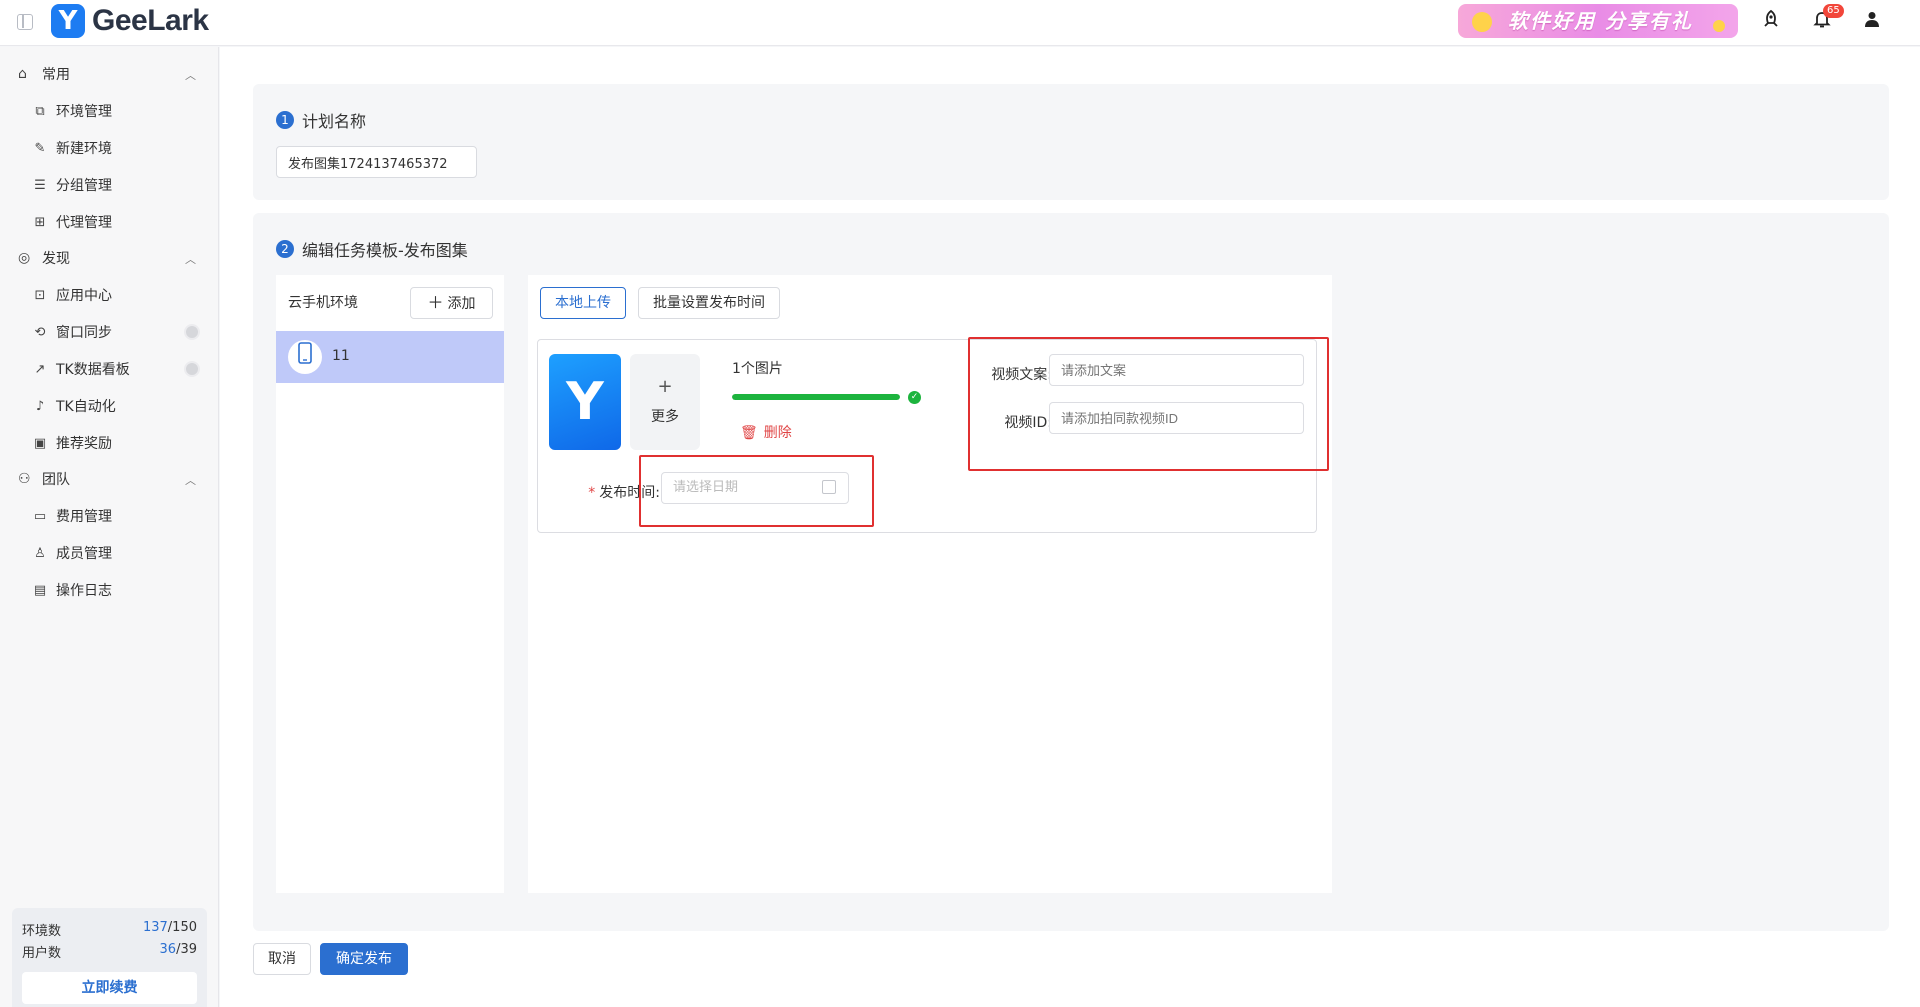  I want to click on sidebar-item-group-manage: ☰ 分组管理, so click(72, 185).